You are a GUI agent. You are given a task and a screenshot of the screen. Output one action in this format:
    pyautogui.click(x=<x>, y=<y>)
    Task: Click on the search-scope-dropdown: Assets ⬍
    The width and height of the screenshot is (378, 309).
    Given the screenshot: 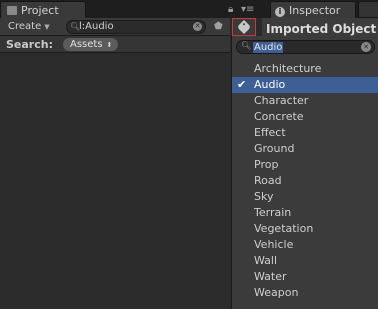 What is the action you would take?
    pyautogui.click(x=91, y=44)
    